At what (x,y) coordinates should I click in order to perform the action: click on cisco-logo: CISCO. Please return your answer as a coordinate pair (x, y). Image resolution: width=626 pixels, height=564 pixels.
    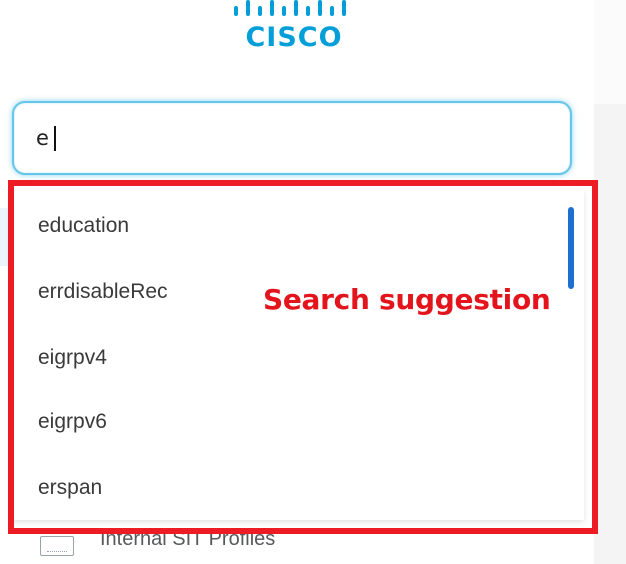
    Looking at the image, I should click on (297, 30).